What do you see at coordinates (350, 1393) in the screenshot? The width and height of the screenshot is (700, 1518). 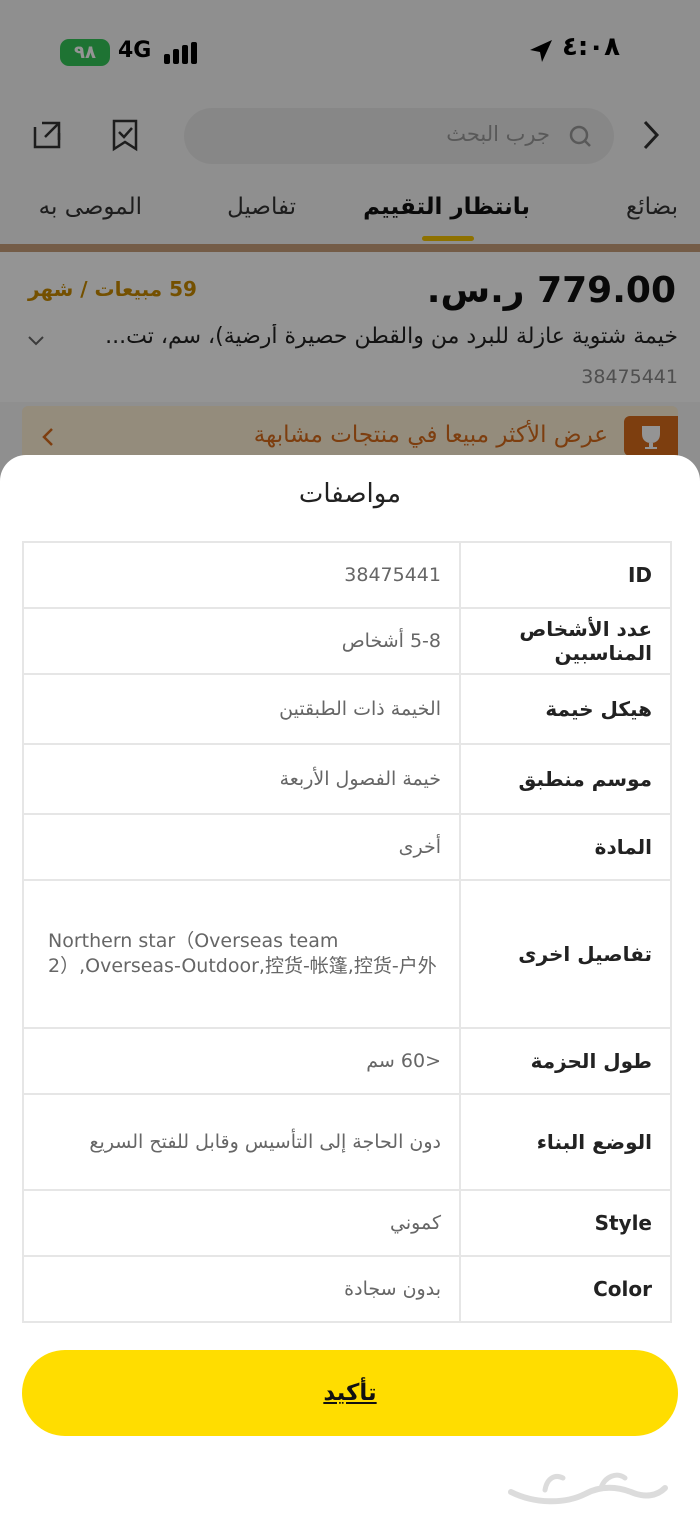 I see `confirm-button: تأكيد` at bounding box center [350, 1393].